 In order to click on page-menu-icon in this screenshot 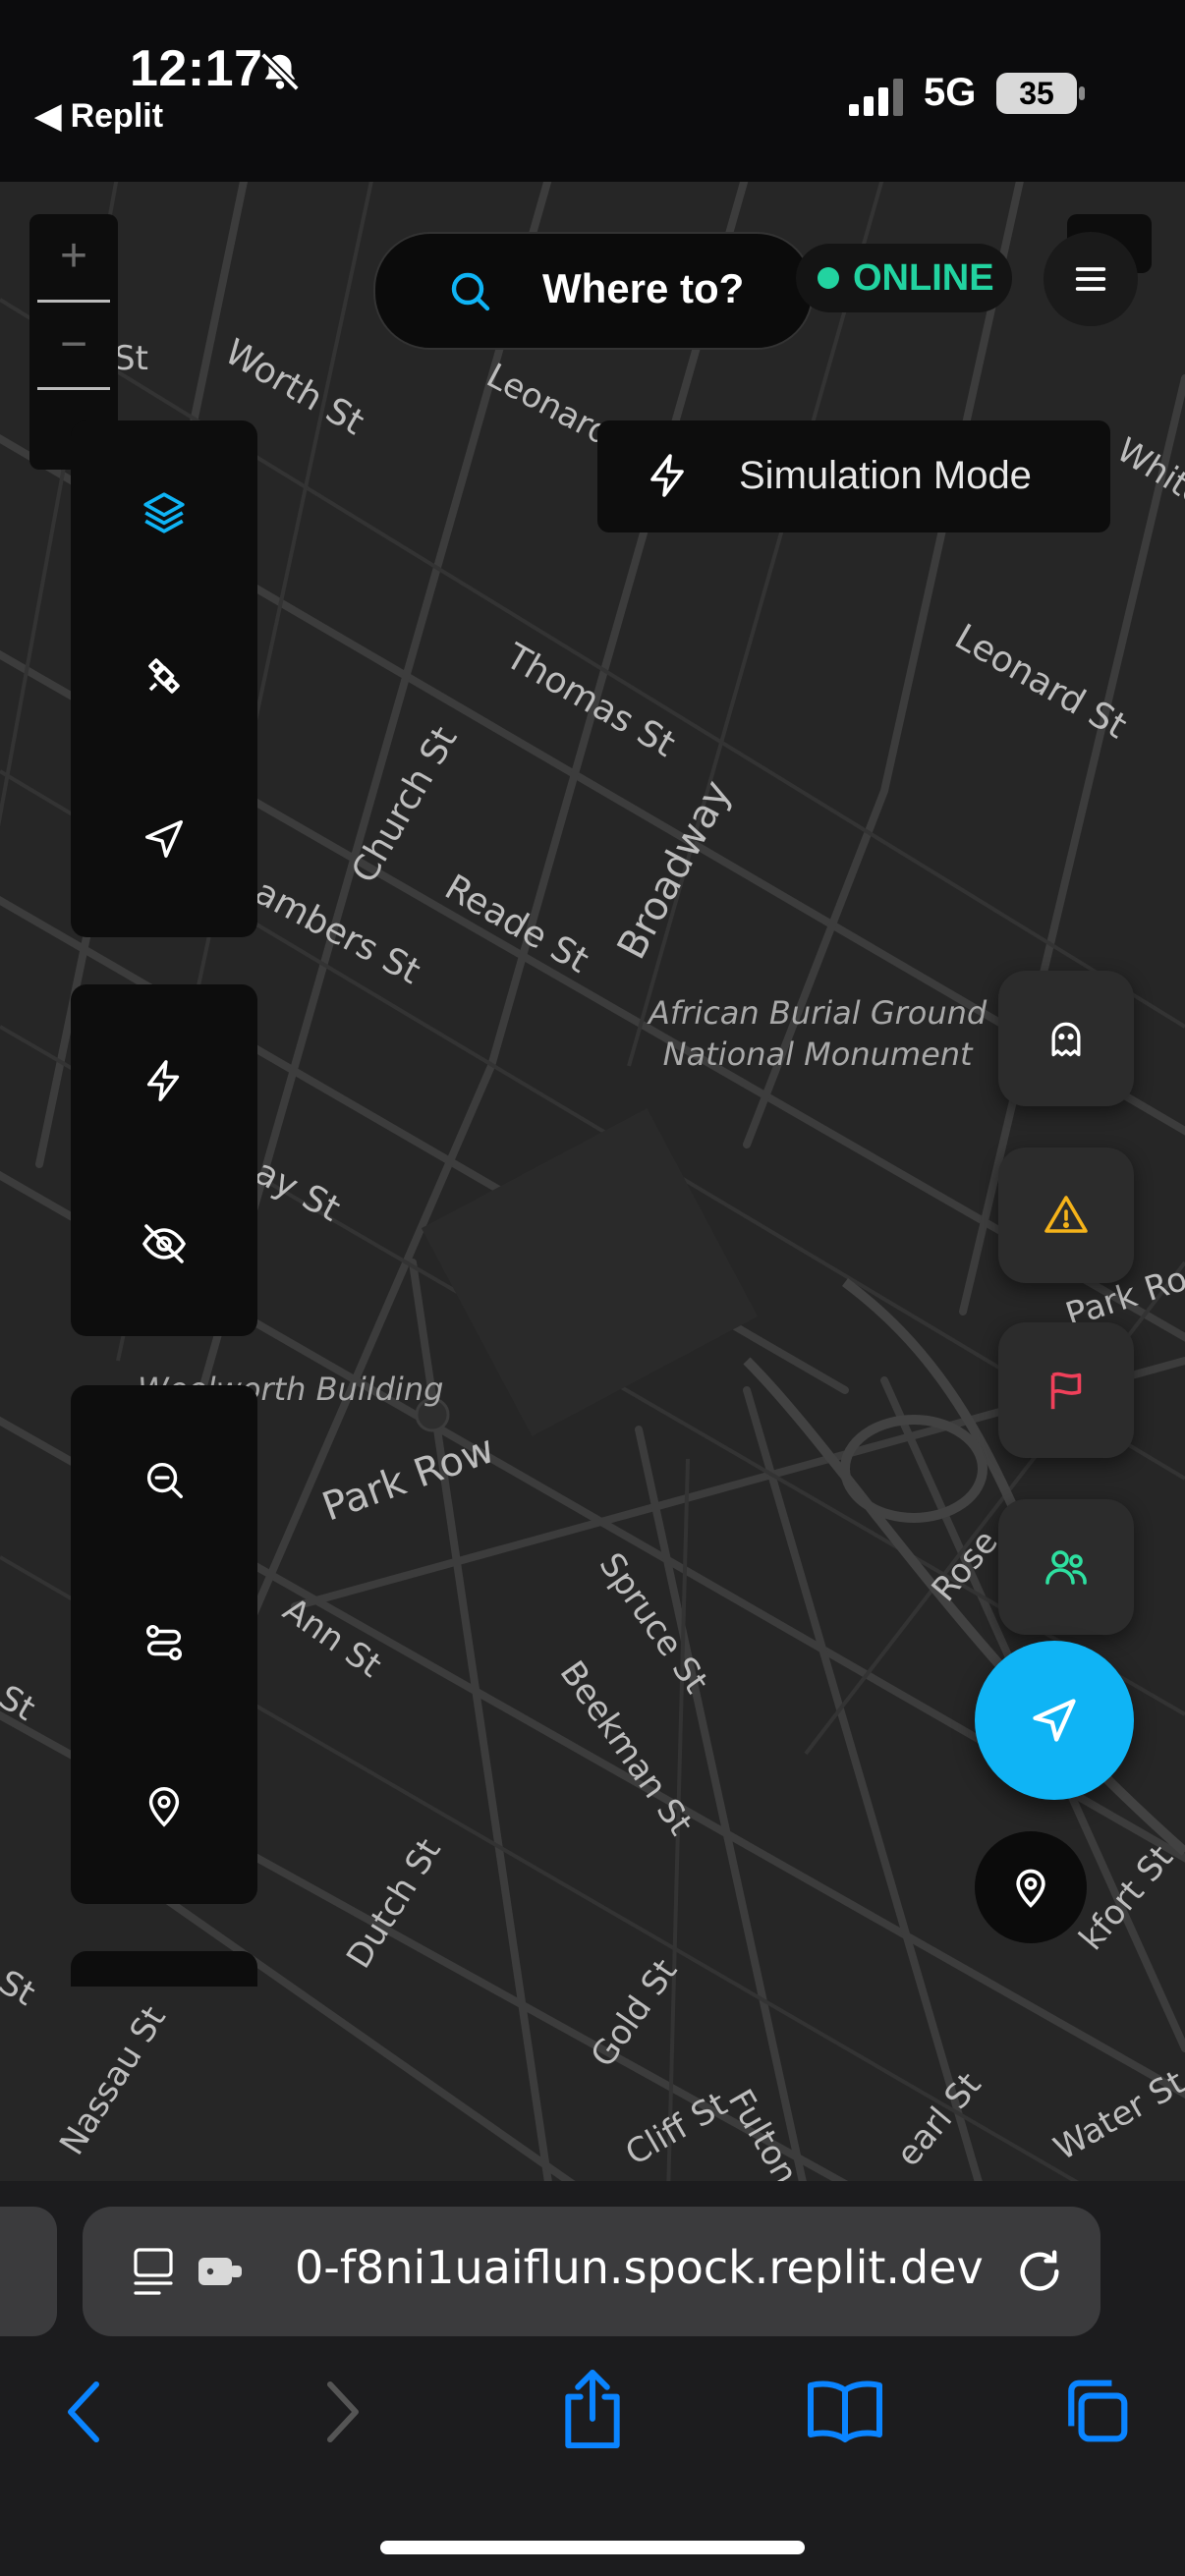, I will do `click(153, 2271)`.